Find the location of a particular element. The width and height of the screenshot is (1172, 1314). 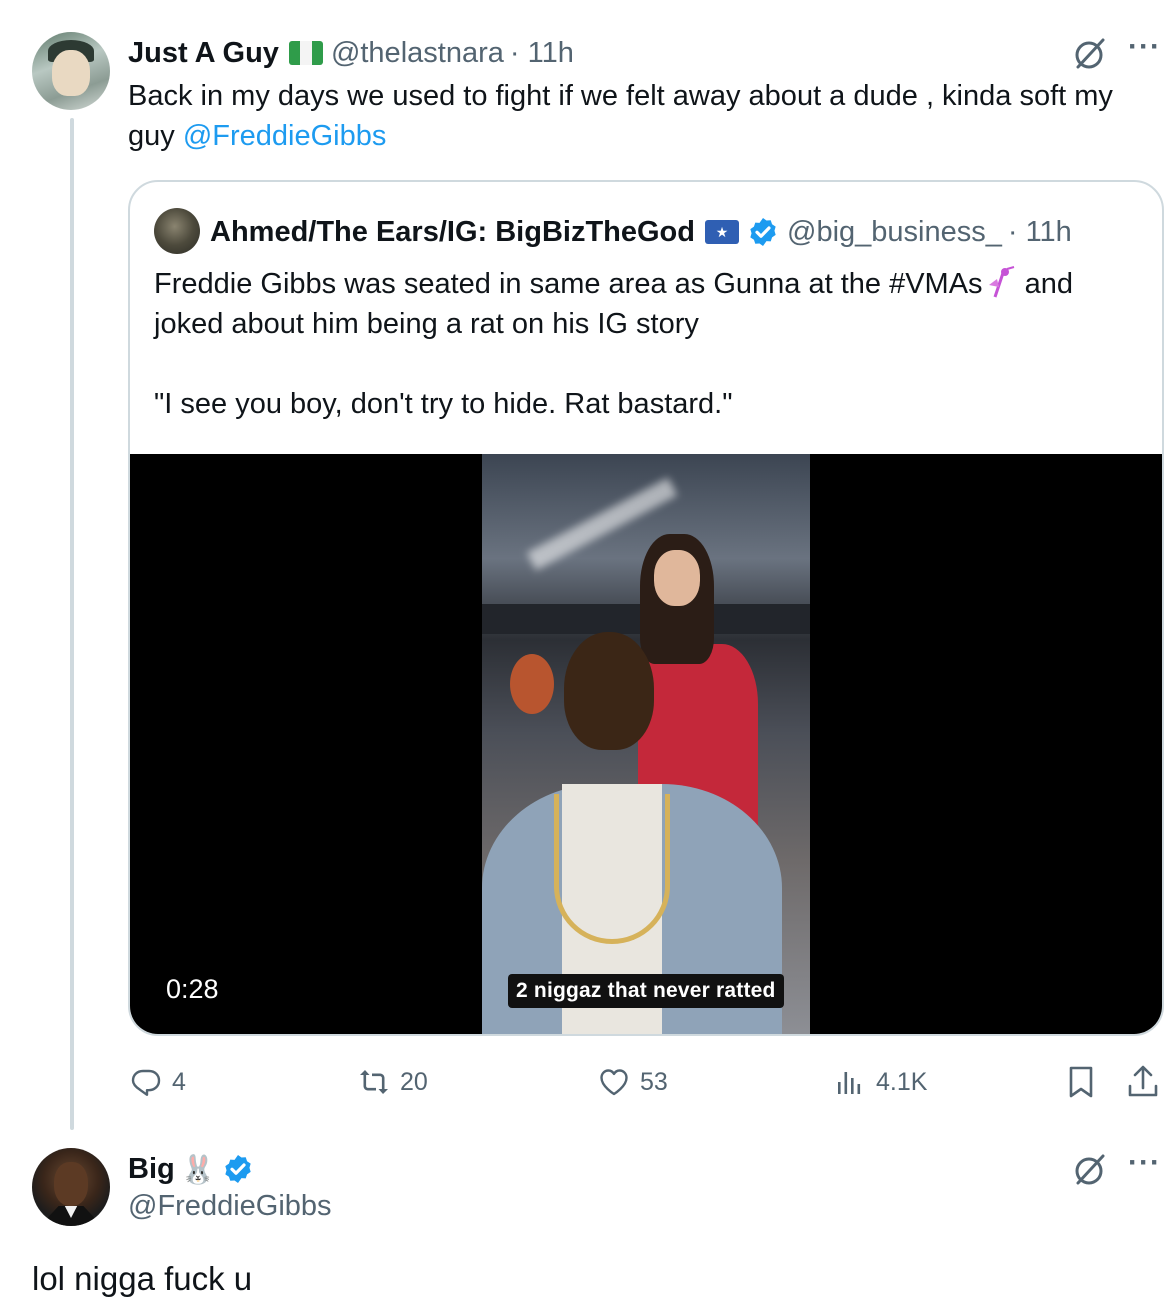

microphone-stand-icon is located at coordinates (1001, 282).